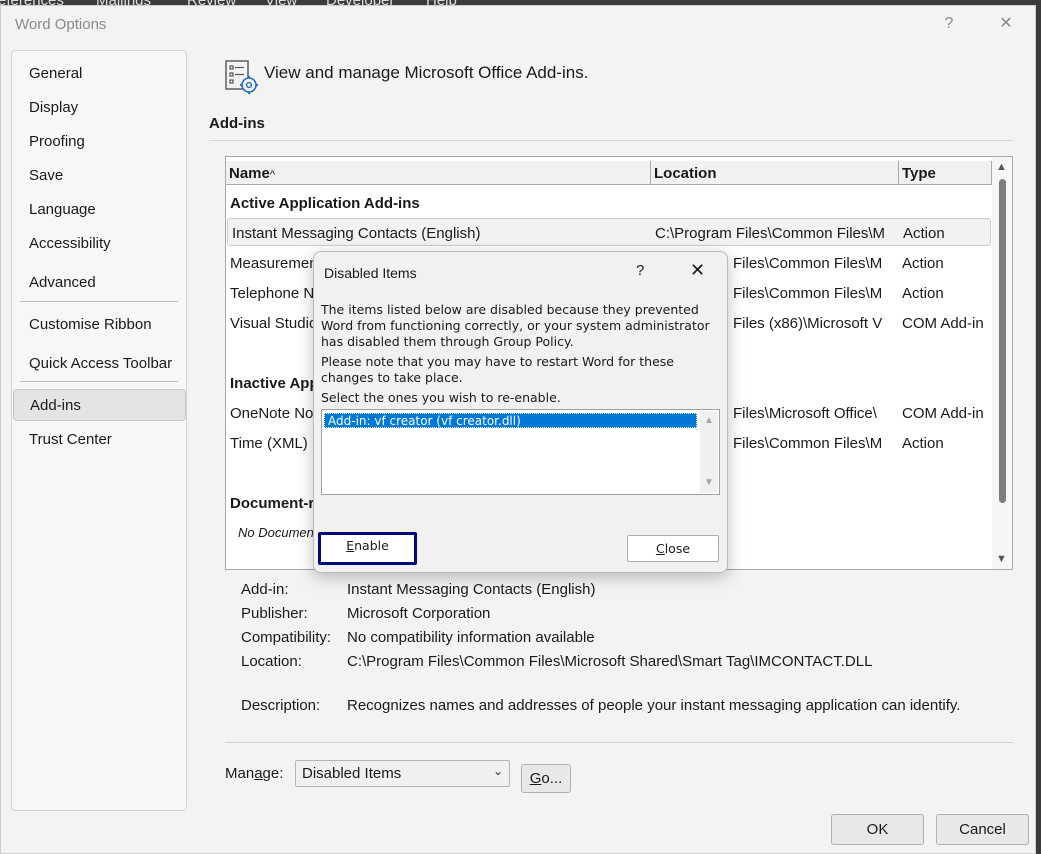 The image size is (1041, 854). I want to click on title-bar: Word Options ? ✕, so click(518, 24).